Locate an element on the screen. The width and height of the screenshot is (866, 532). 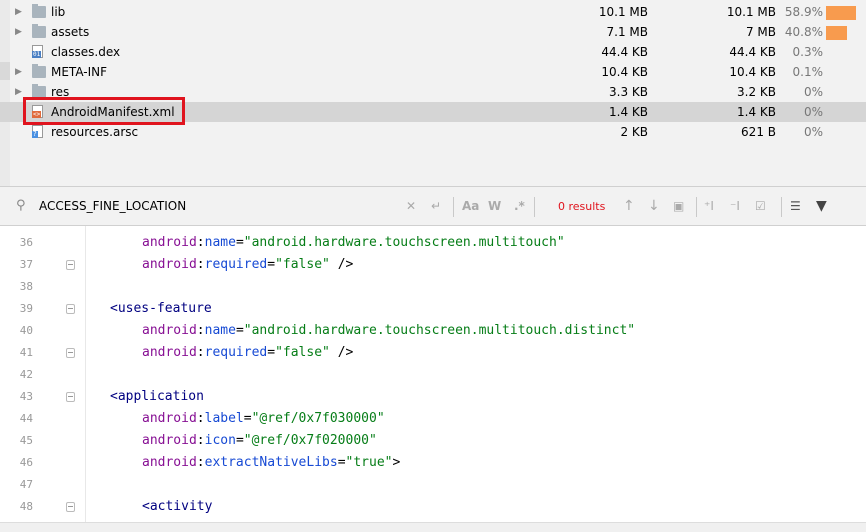
compressed-size: 1.4 KB is located at coordinates (756, 112).